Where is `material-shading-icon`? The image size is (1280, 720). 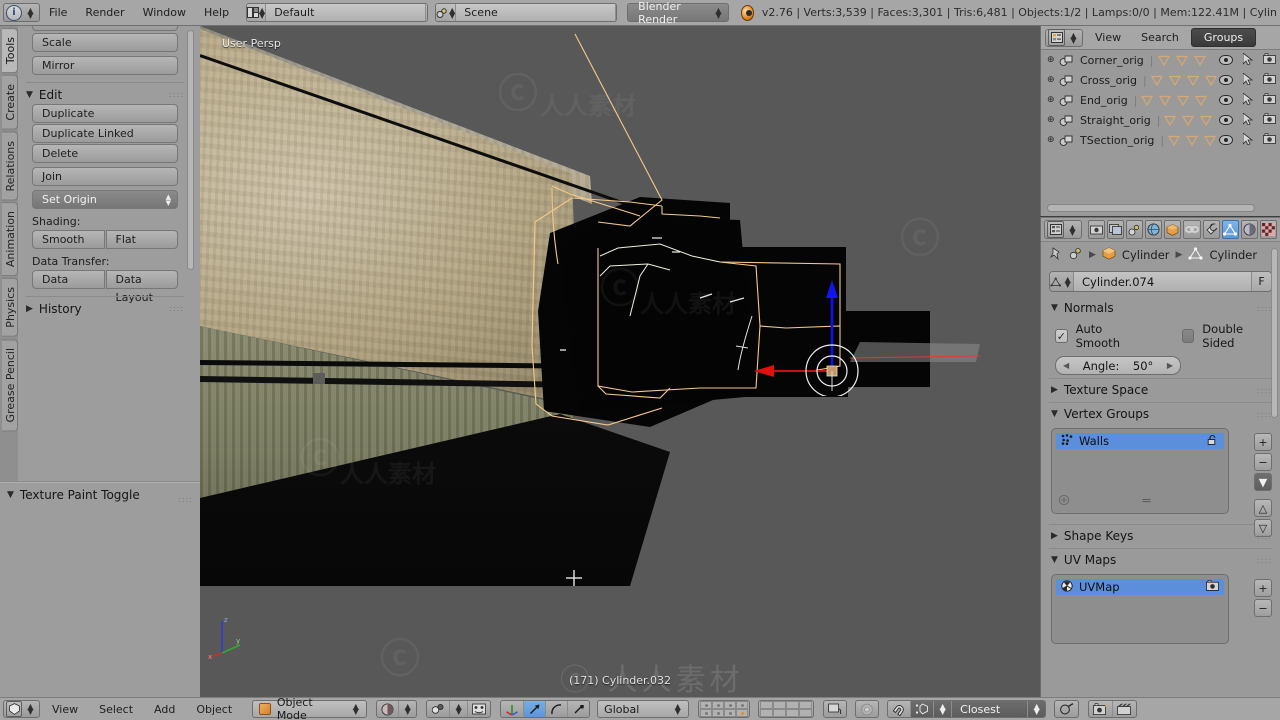 material-shading-icon is located at coordinates (388, 709).